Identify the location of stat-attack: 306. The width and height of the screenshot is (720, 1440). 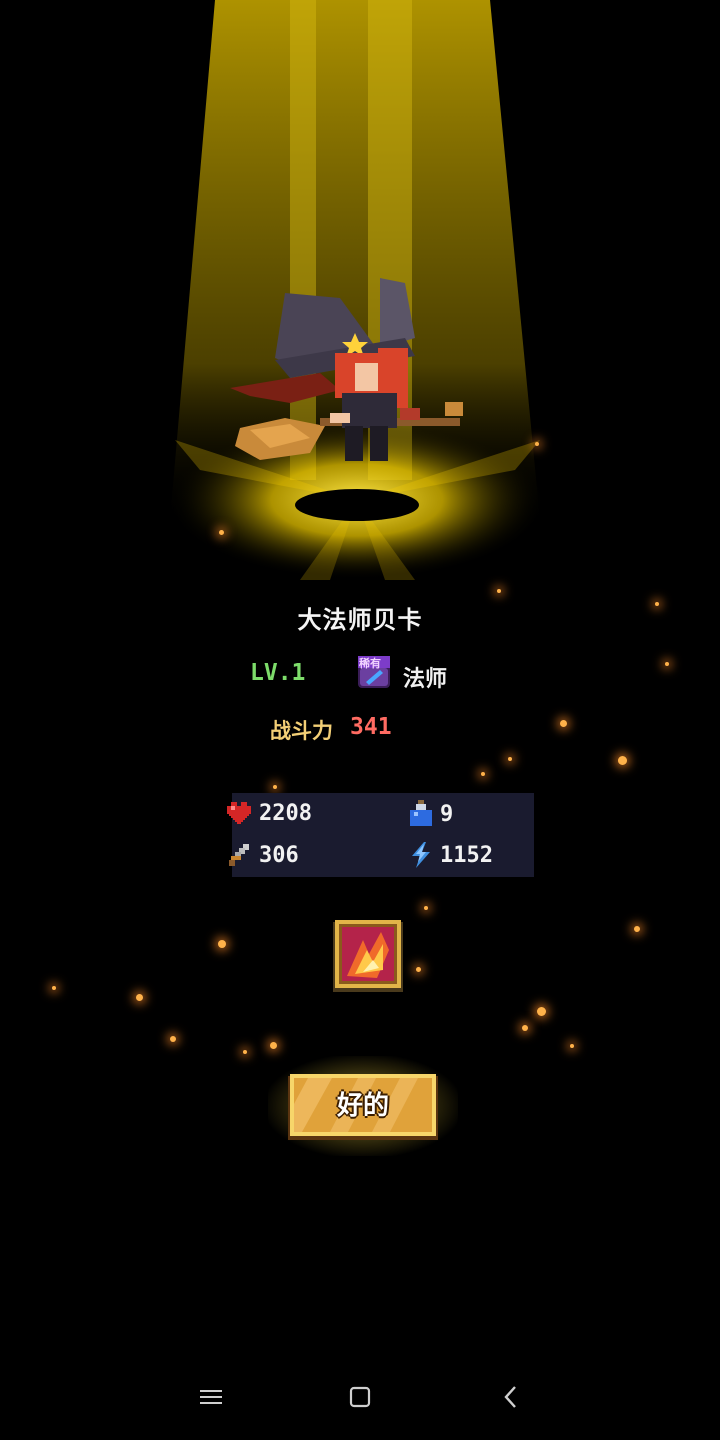
(263, 855).